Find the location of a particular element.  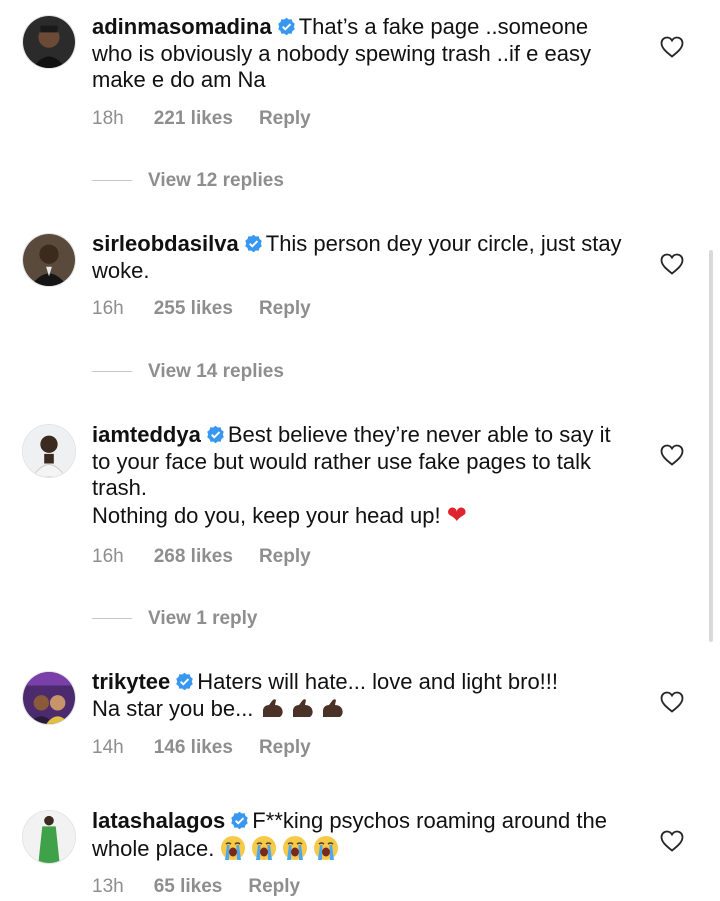

view-replies-label: View 12 replies is located at coordinates (216, 180).